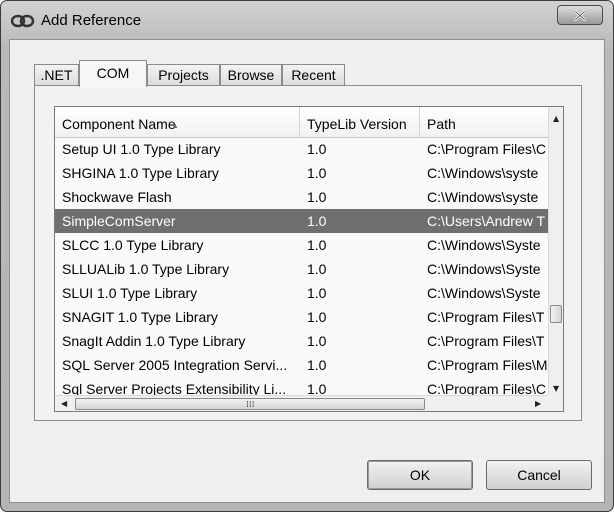 The image size is (614, 512). Describe the element at coordinates (420, 475) in the screenshot. I see `ok-button: OK` at that location.